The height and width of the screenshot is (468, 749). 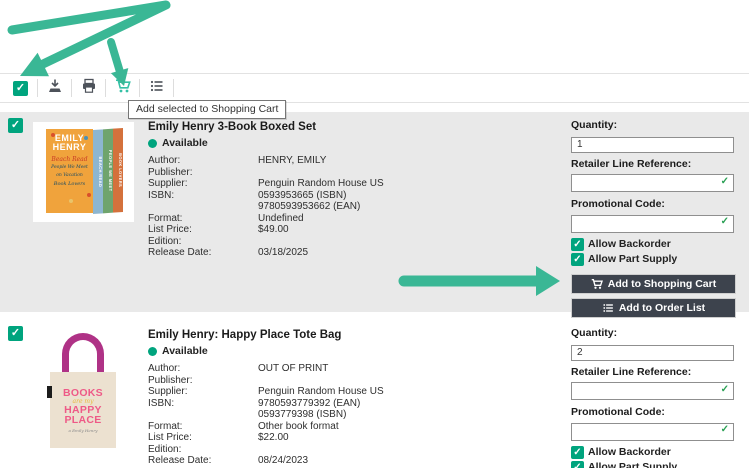 I want to click on download-icon, so click(x=55, y=88).